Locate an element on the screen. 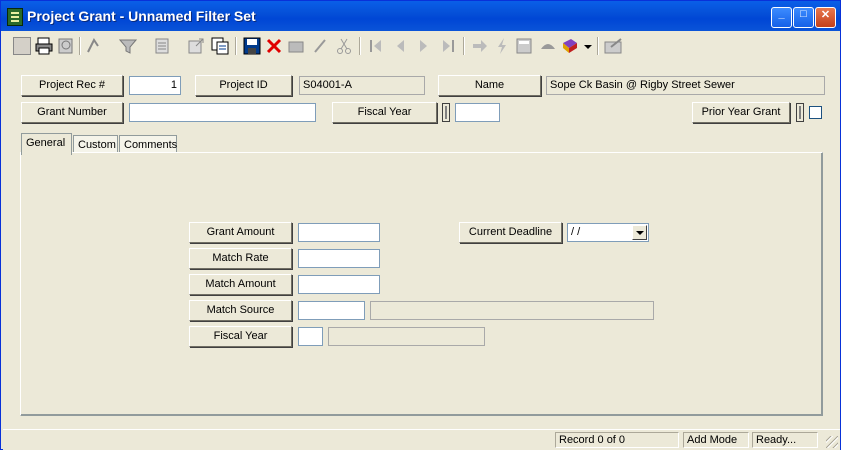 The width and height of the screenshot is (841, 450). project-id-label: Project ID is located at coordinates (243, 85).